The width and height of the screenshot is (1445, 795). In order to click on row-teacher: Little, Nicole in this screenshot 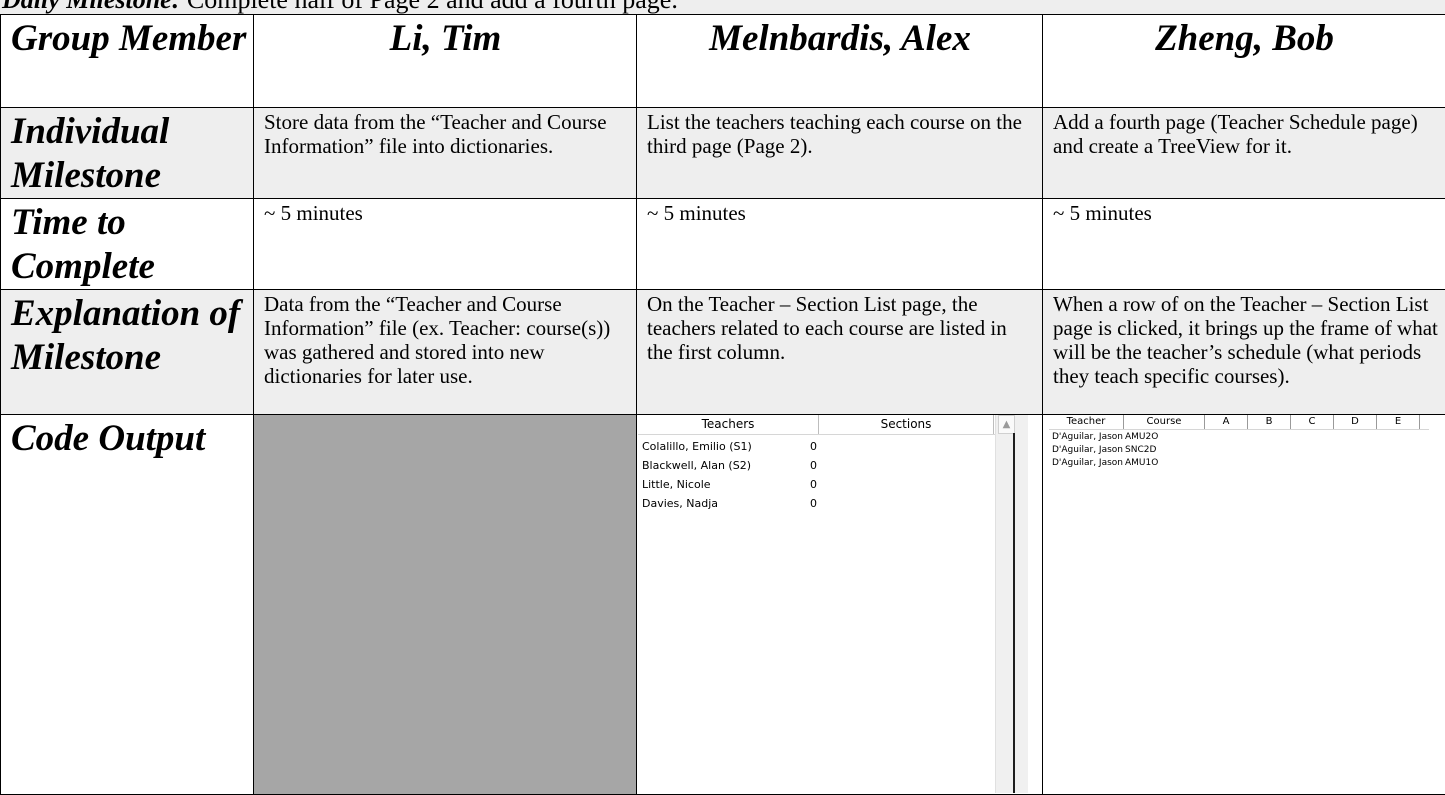, I will do `click(713, 484)`.